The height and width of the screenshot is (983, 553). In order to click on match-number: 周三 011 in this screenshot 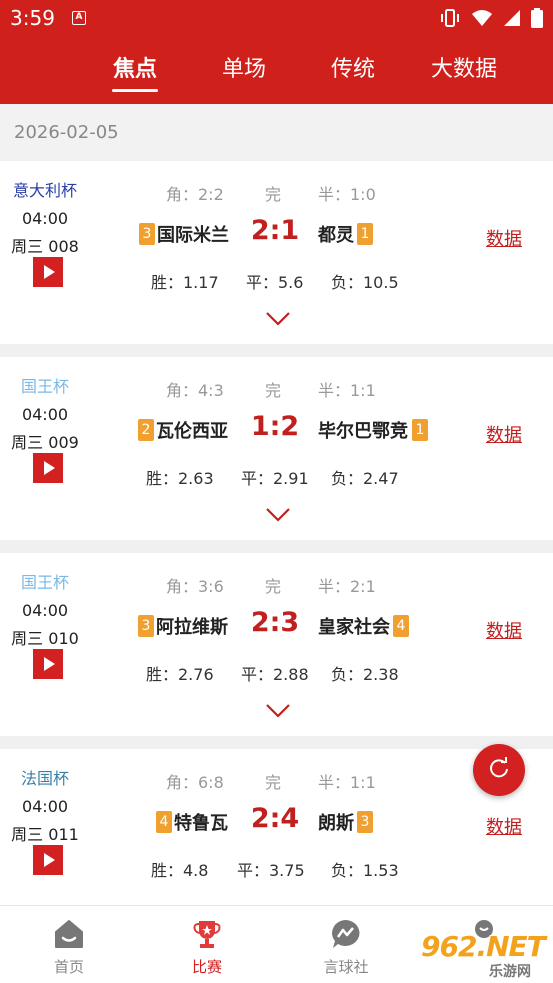, I will do `click(45, 834)`.